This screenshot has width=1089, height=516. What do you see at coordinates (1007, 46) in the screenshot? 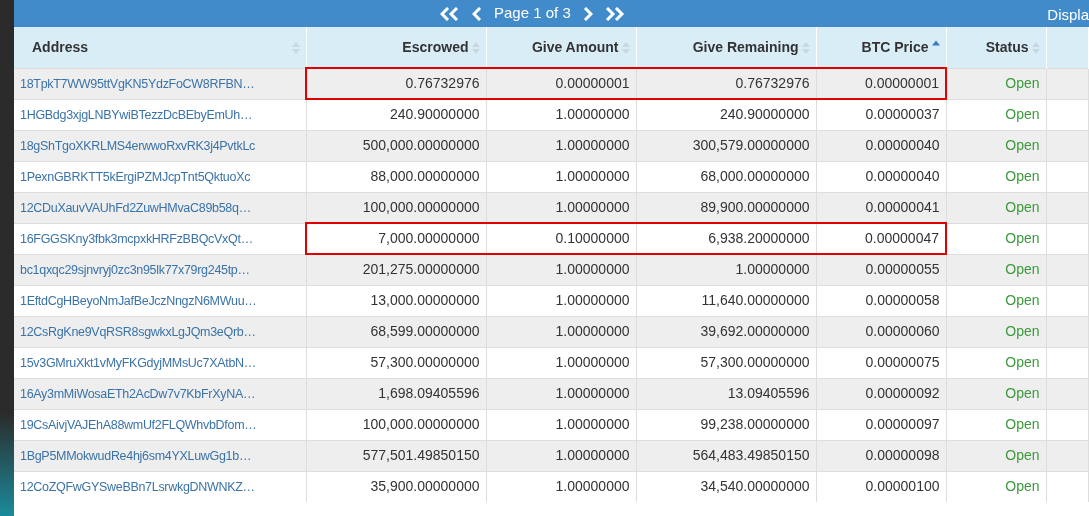
I see `column-label: Status` at bounding box center [1007, 46].